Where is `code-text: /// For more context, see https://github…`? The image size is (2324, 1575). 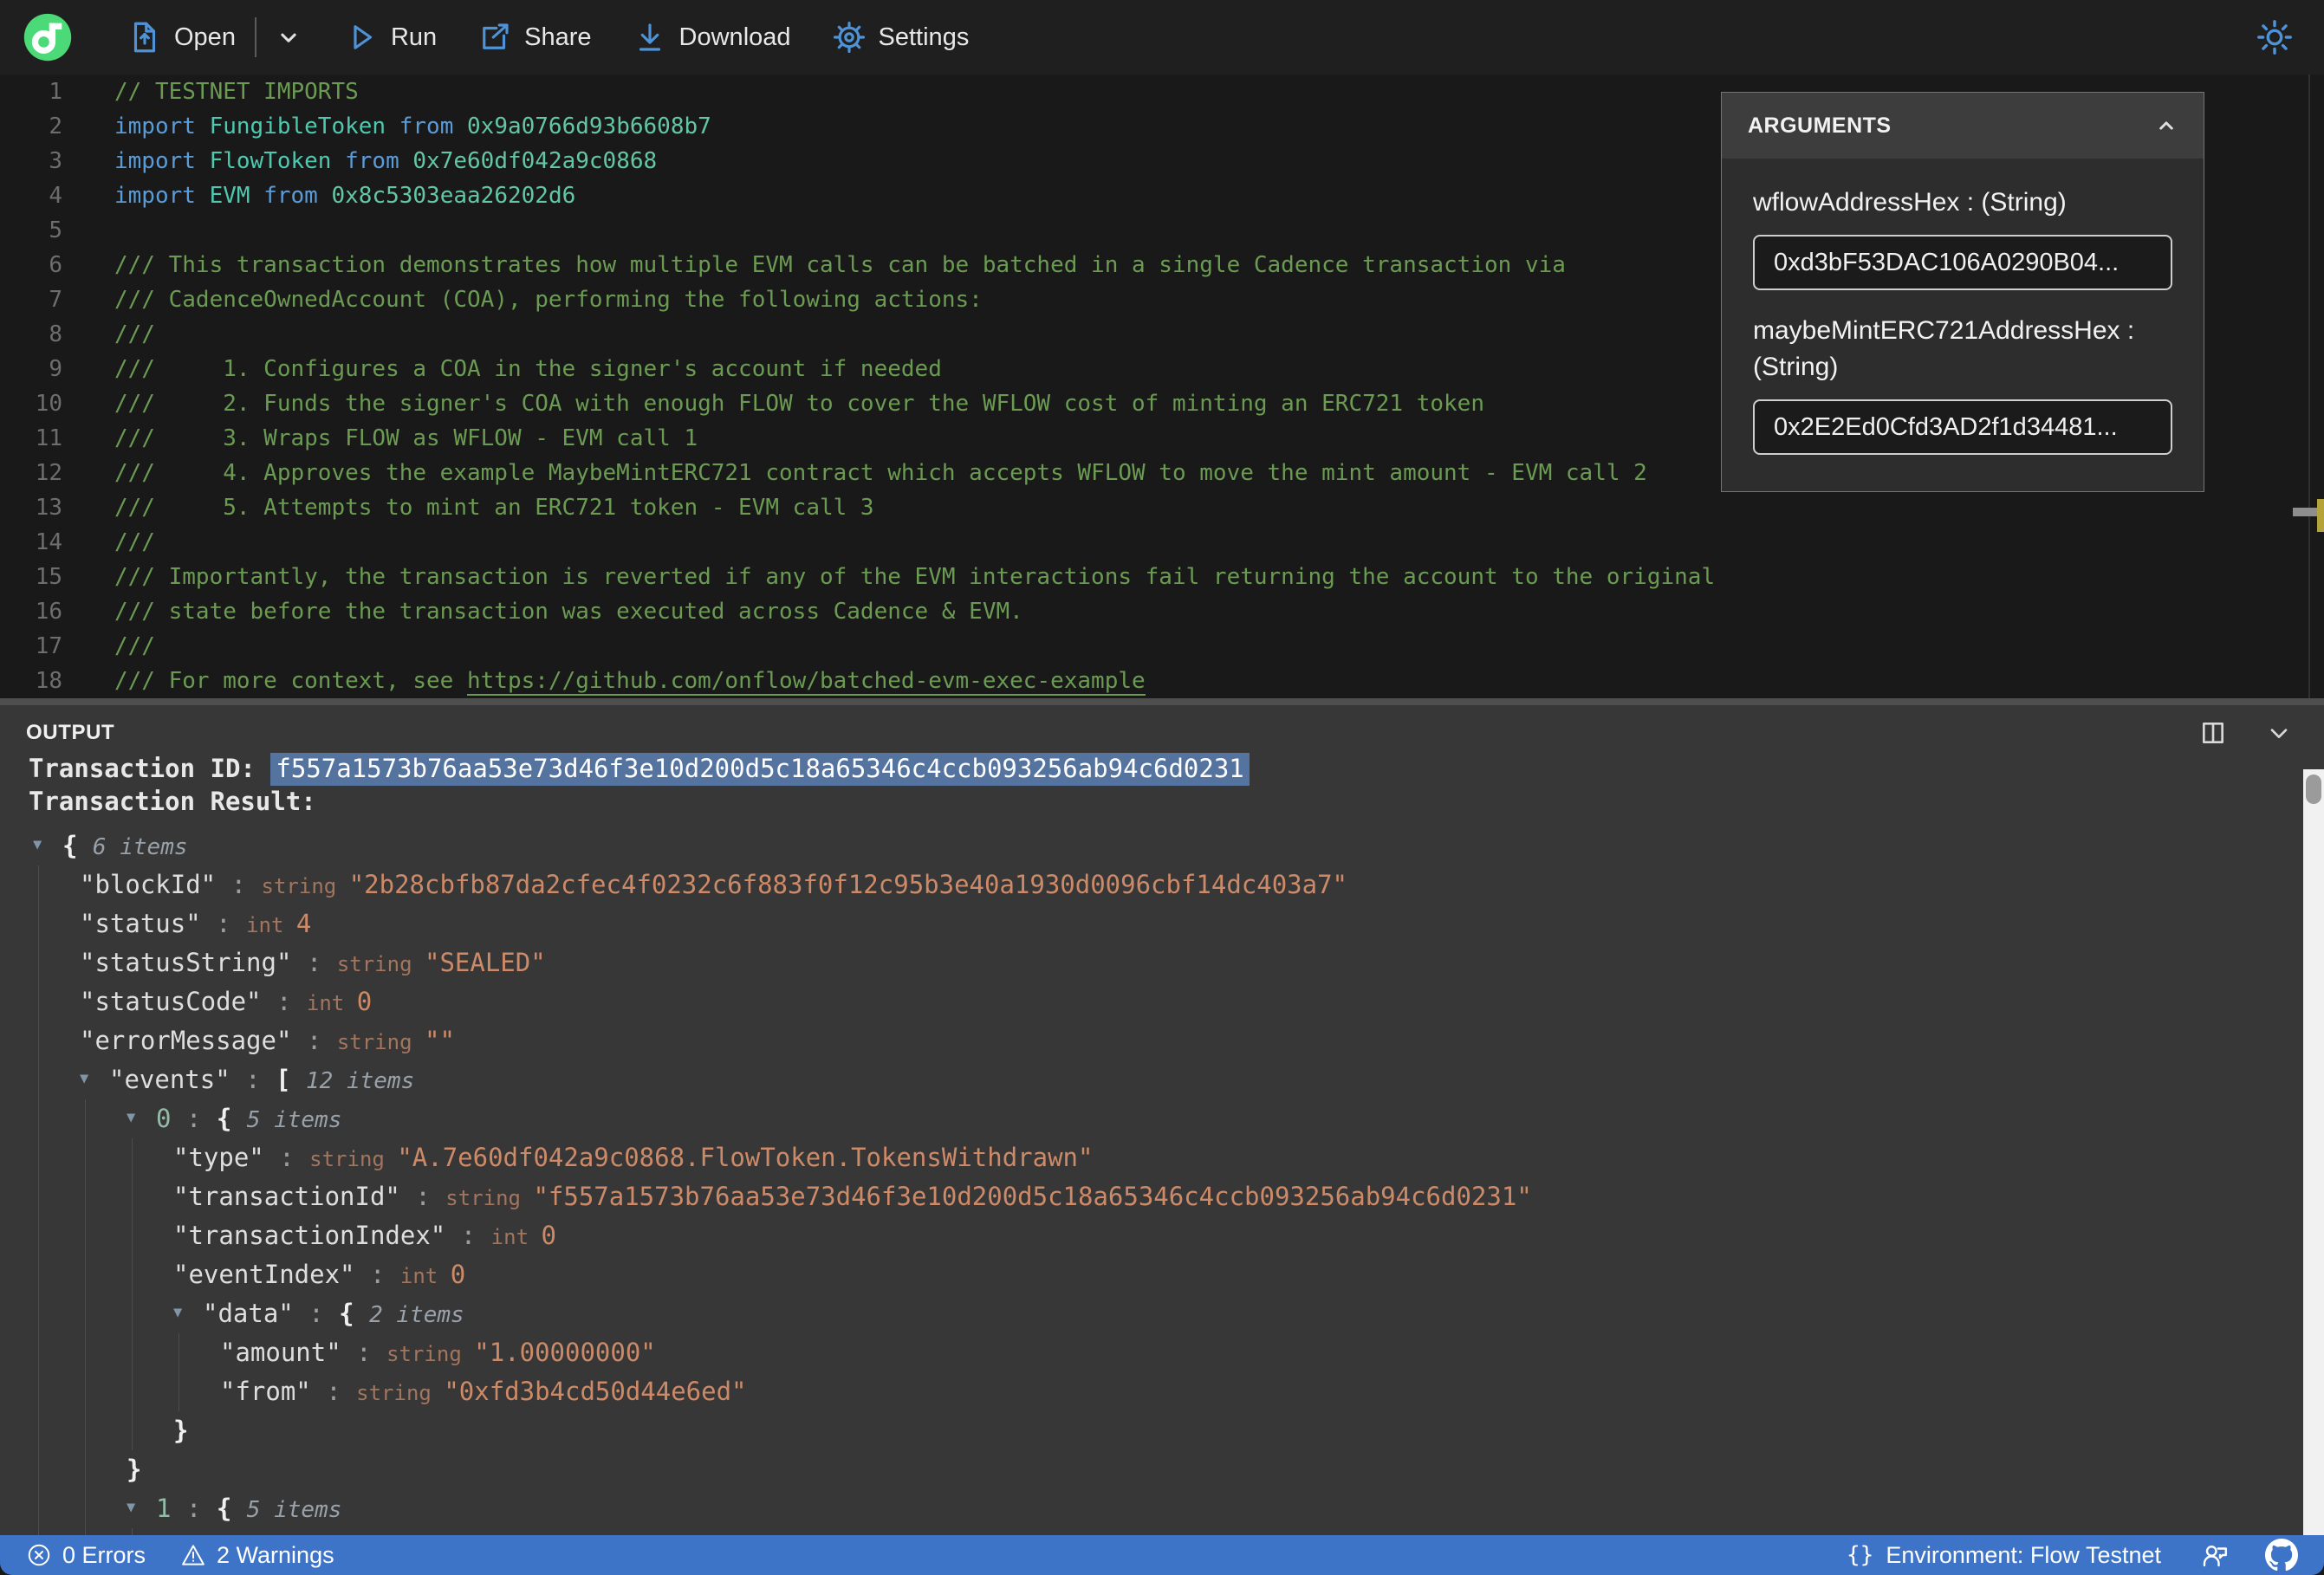
code-text: /// For more context, see https://github… is located at coordinates (604, 682).